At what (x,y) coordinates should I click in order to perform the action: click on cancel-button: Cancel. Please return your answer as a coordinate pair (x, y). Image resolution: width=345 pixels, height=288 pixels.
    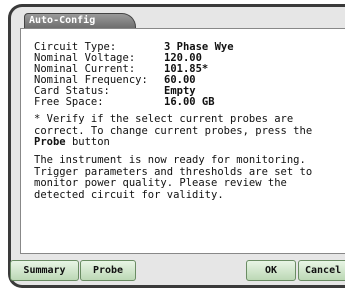
    Looking at the image, I should click on (321, 270).